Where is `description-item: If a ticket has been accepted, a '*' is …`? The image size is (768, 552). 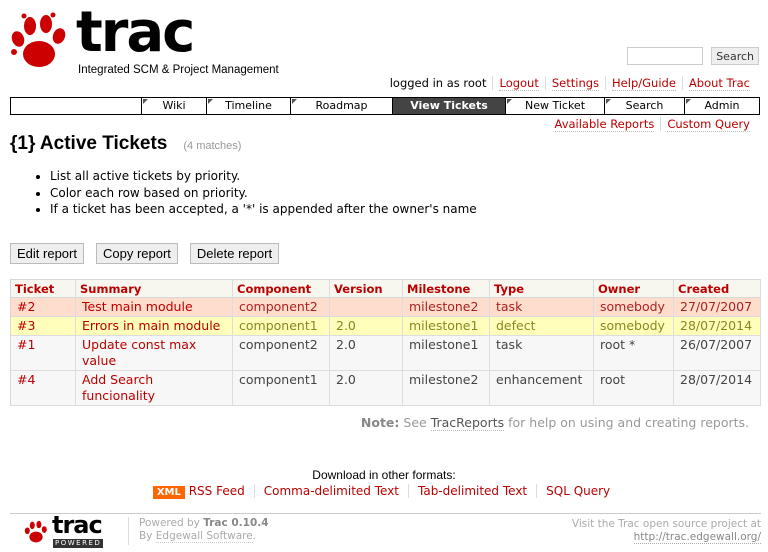
description-item: If a ticket has been accepted, a '*' is … is located at coordinates (263, 209).